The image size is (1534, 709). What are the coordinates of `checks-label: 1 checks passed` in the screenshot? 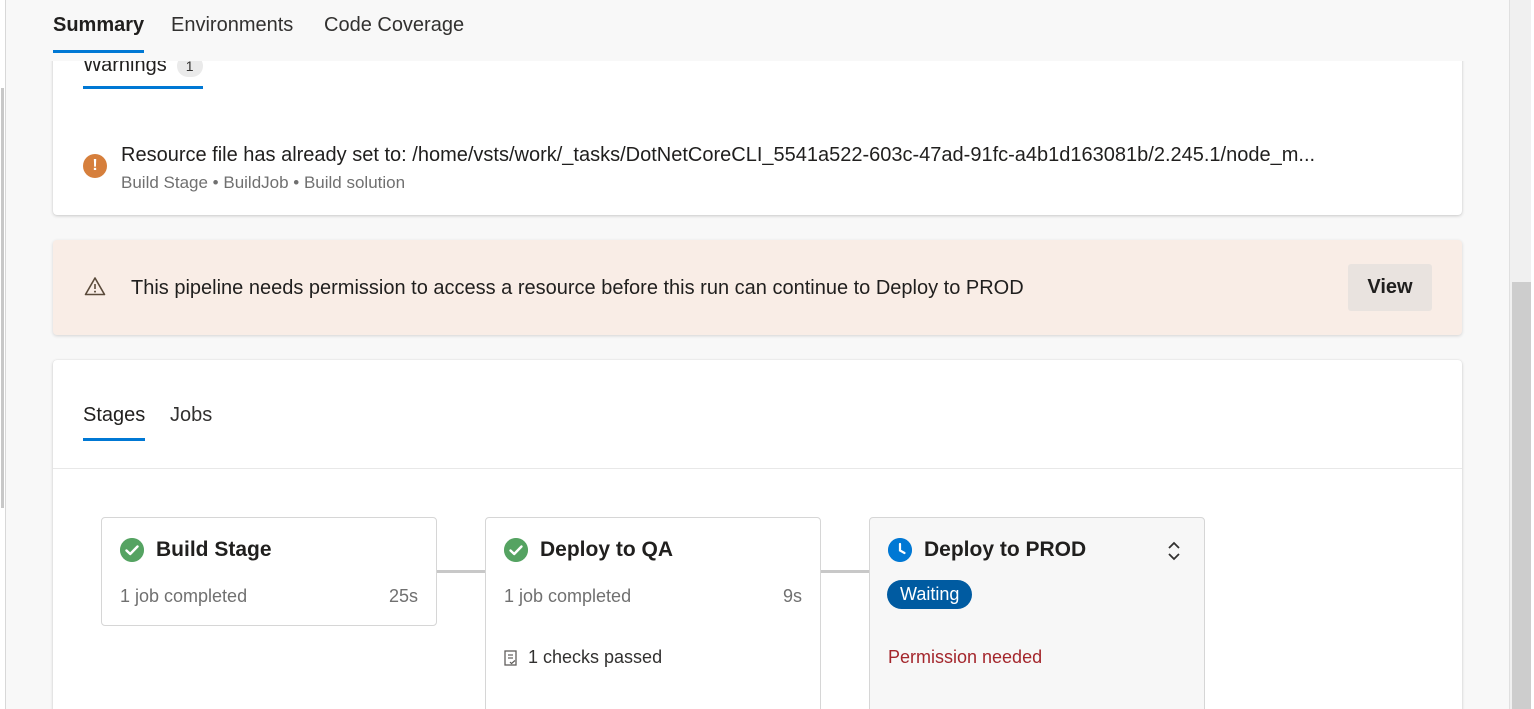 It's located at (595, 657).